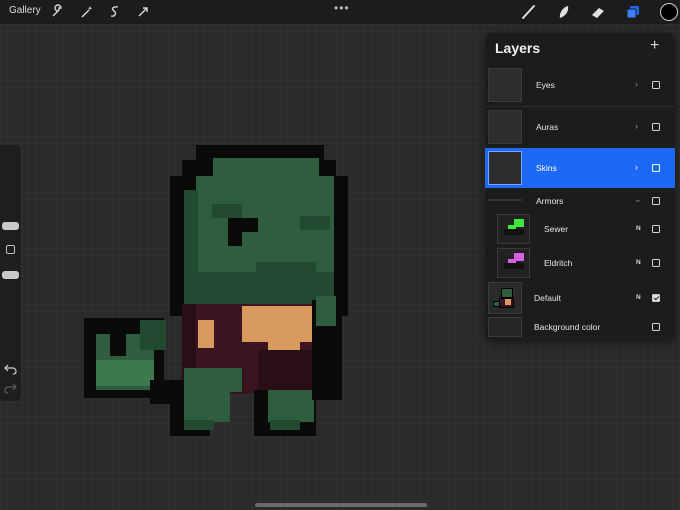 This screenshot has width=680, height=510. What do you see at coordinates (580, 201) in the screenshot?
I see `layer-group-armors: Armors ⌄` at bounding box center [580, 201].